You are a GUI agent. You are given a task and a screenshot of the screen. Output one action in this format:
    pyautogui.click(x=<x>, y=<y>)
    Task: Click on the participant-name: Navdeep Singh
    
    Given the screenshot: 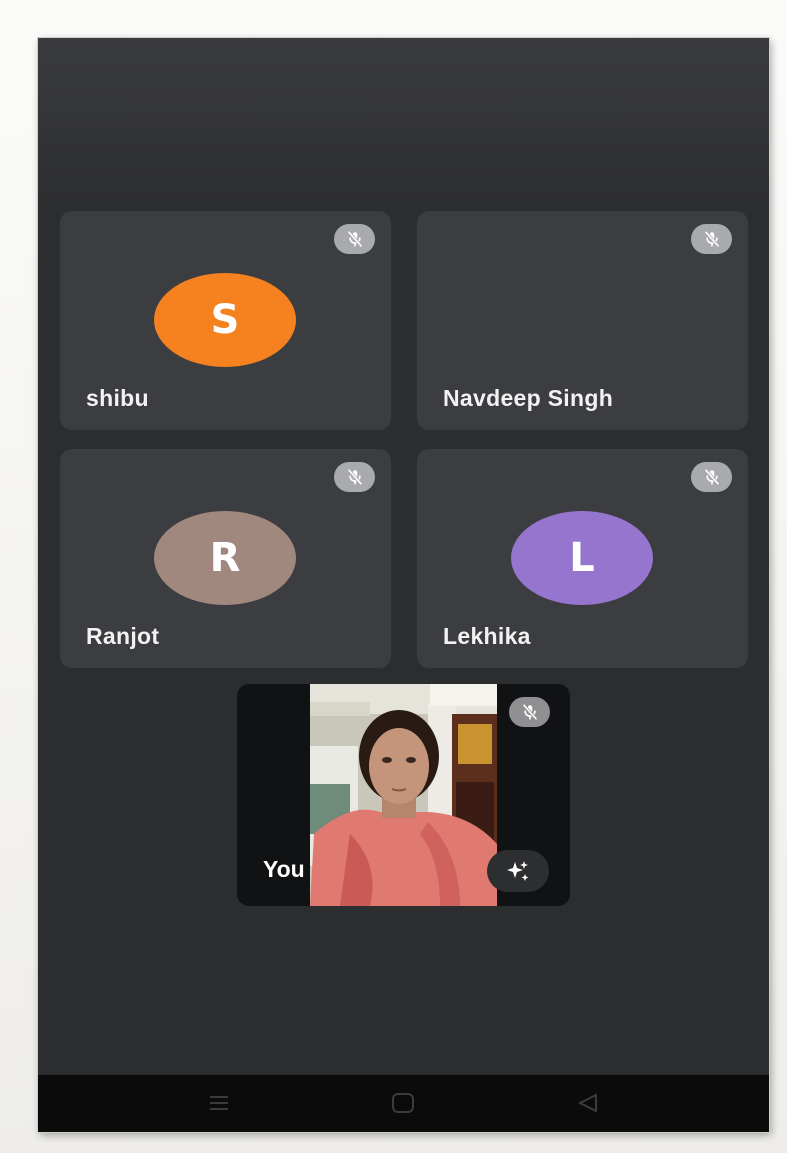 What is the action you would take?
    pyautogui.click(x=528, y=398)
    